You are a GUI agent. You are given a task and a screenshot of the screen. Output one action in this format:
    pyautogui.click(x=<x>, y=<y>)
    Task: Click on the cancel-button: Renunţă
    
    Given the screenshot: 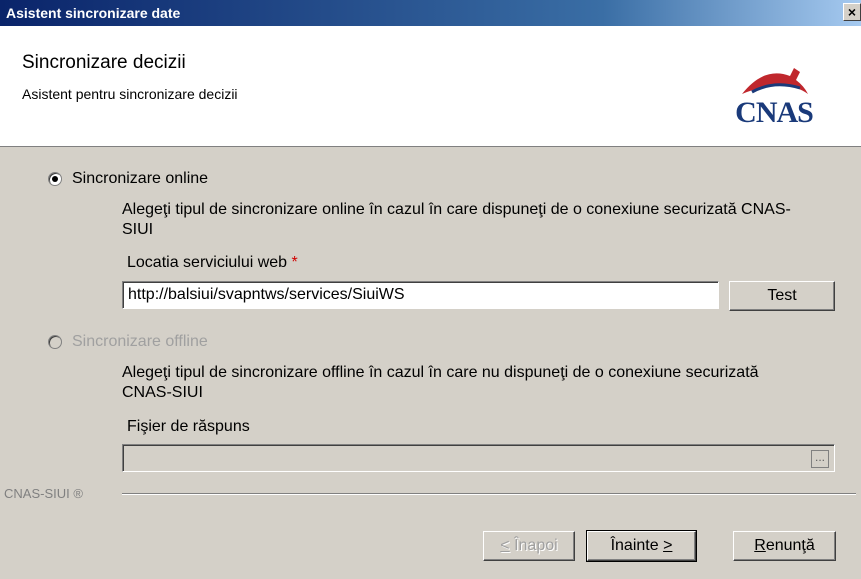 What is the action you would take?
    pyautogui.click(x=784, y=546)
    